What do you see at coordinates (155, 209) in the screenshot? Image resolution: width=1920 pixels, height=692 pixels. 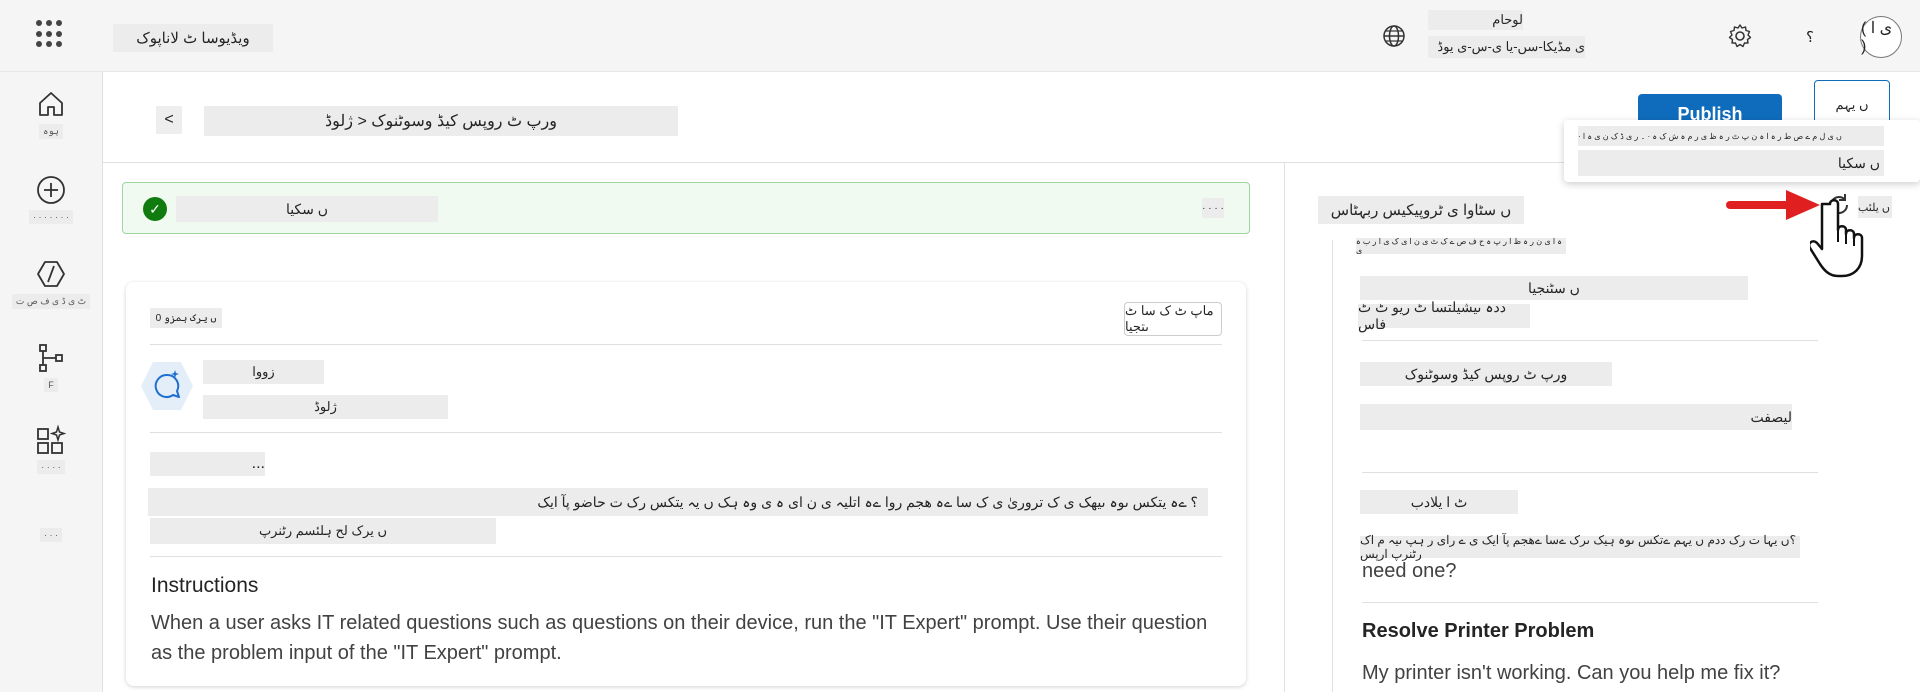 I see `checkmark-icon: ✓` at bounding box center [155, 209].